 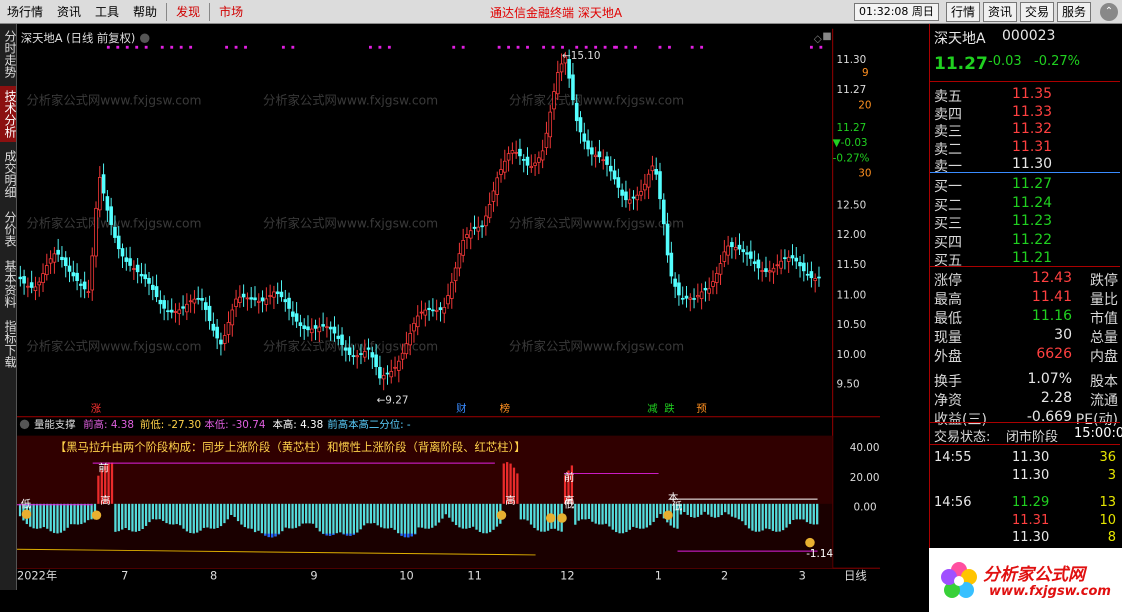 What do you see at coordinates (1037, 12) in the screenshot?
I see `trade-button: 交易` at bounding box center [1037, 12].